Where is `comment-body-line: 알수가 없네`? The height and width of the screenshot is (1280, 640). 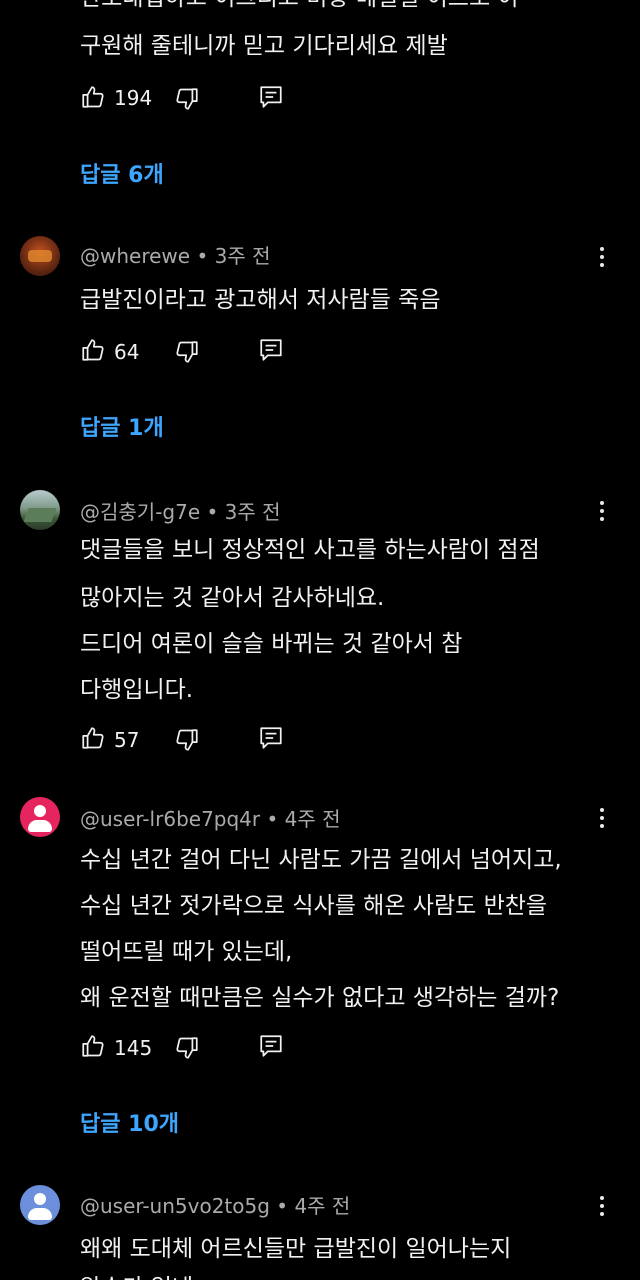 comment-body-line: 알수가 없네 is located at coordinates (136, 1274).